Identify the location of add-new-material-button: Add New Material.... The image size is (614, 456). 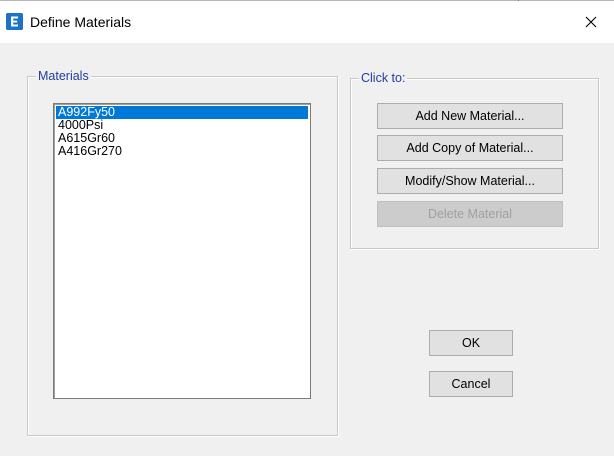
(470, 116).